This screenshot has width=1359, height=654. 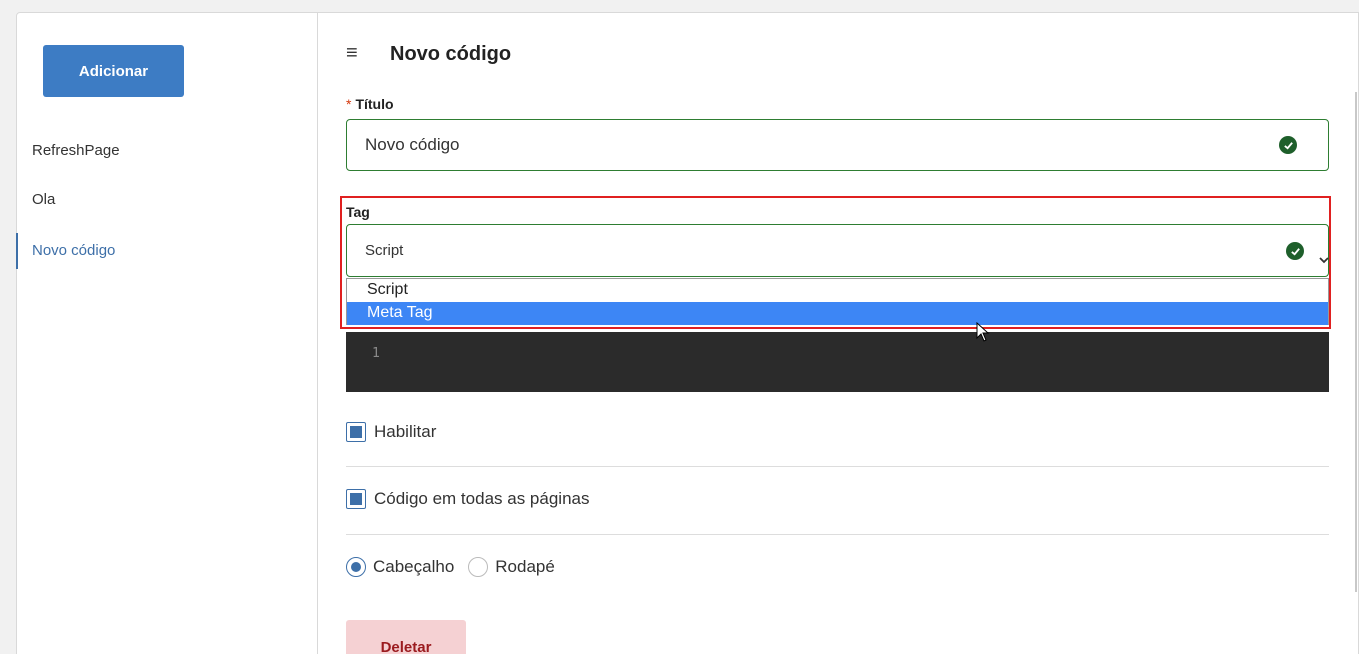 What do you see at coordinates (837, 145) in the screenshot?
I see `title-input: Novo código` at bounding box center [837, 145].